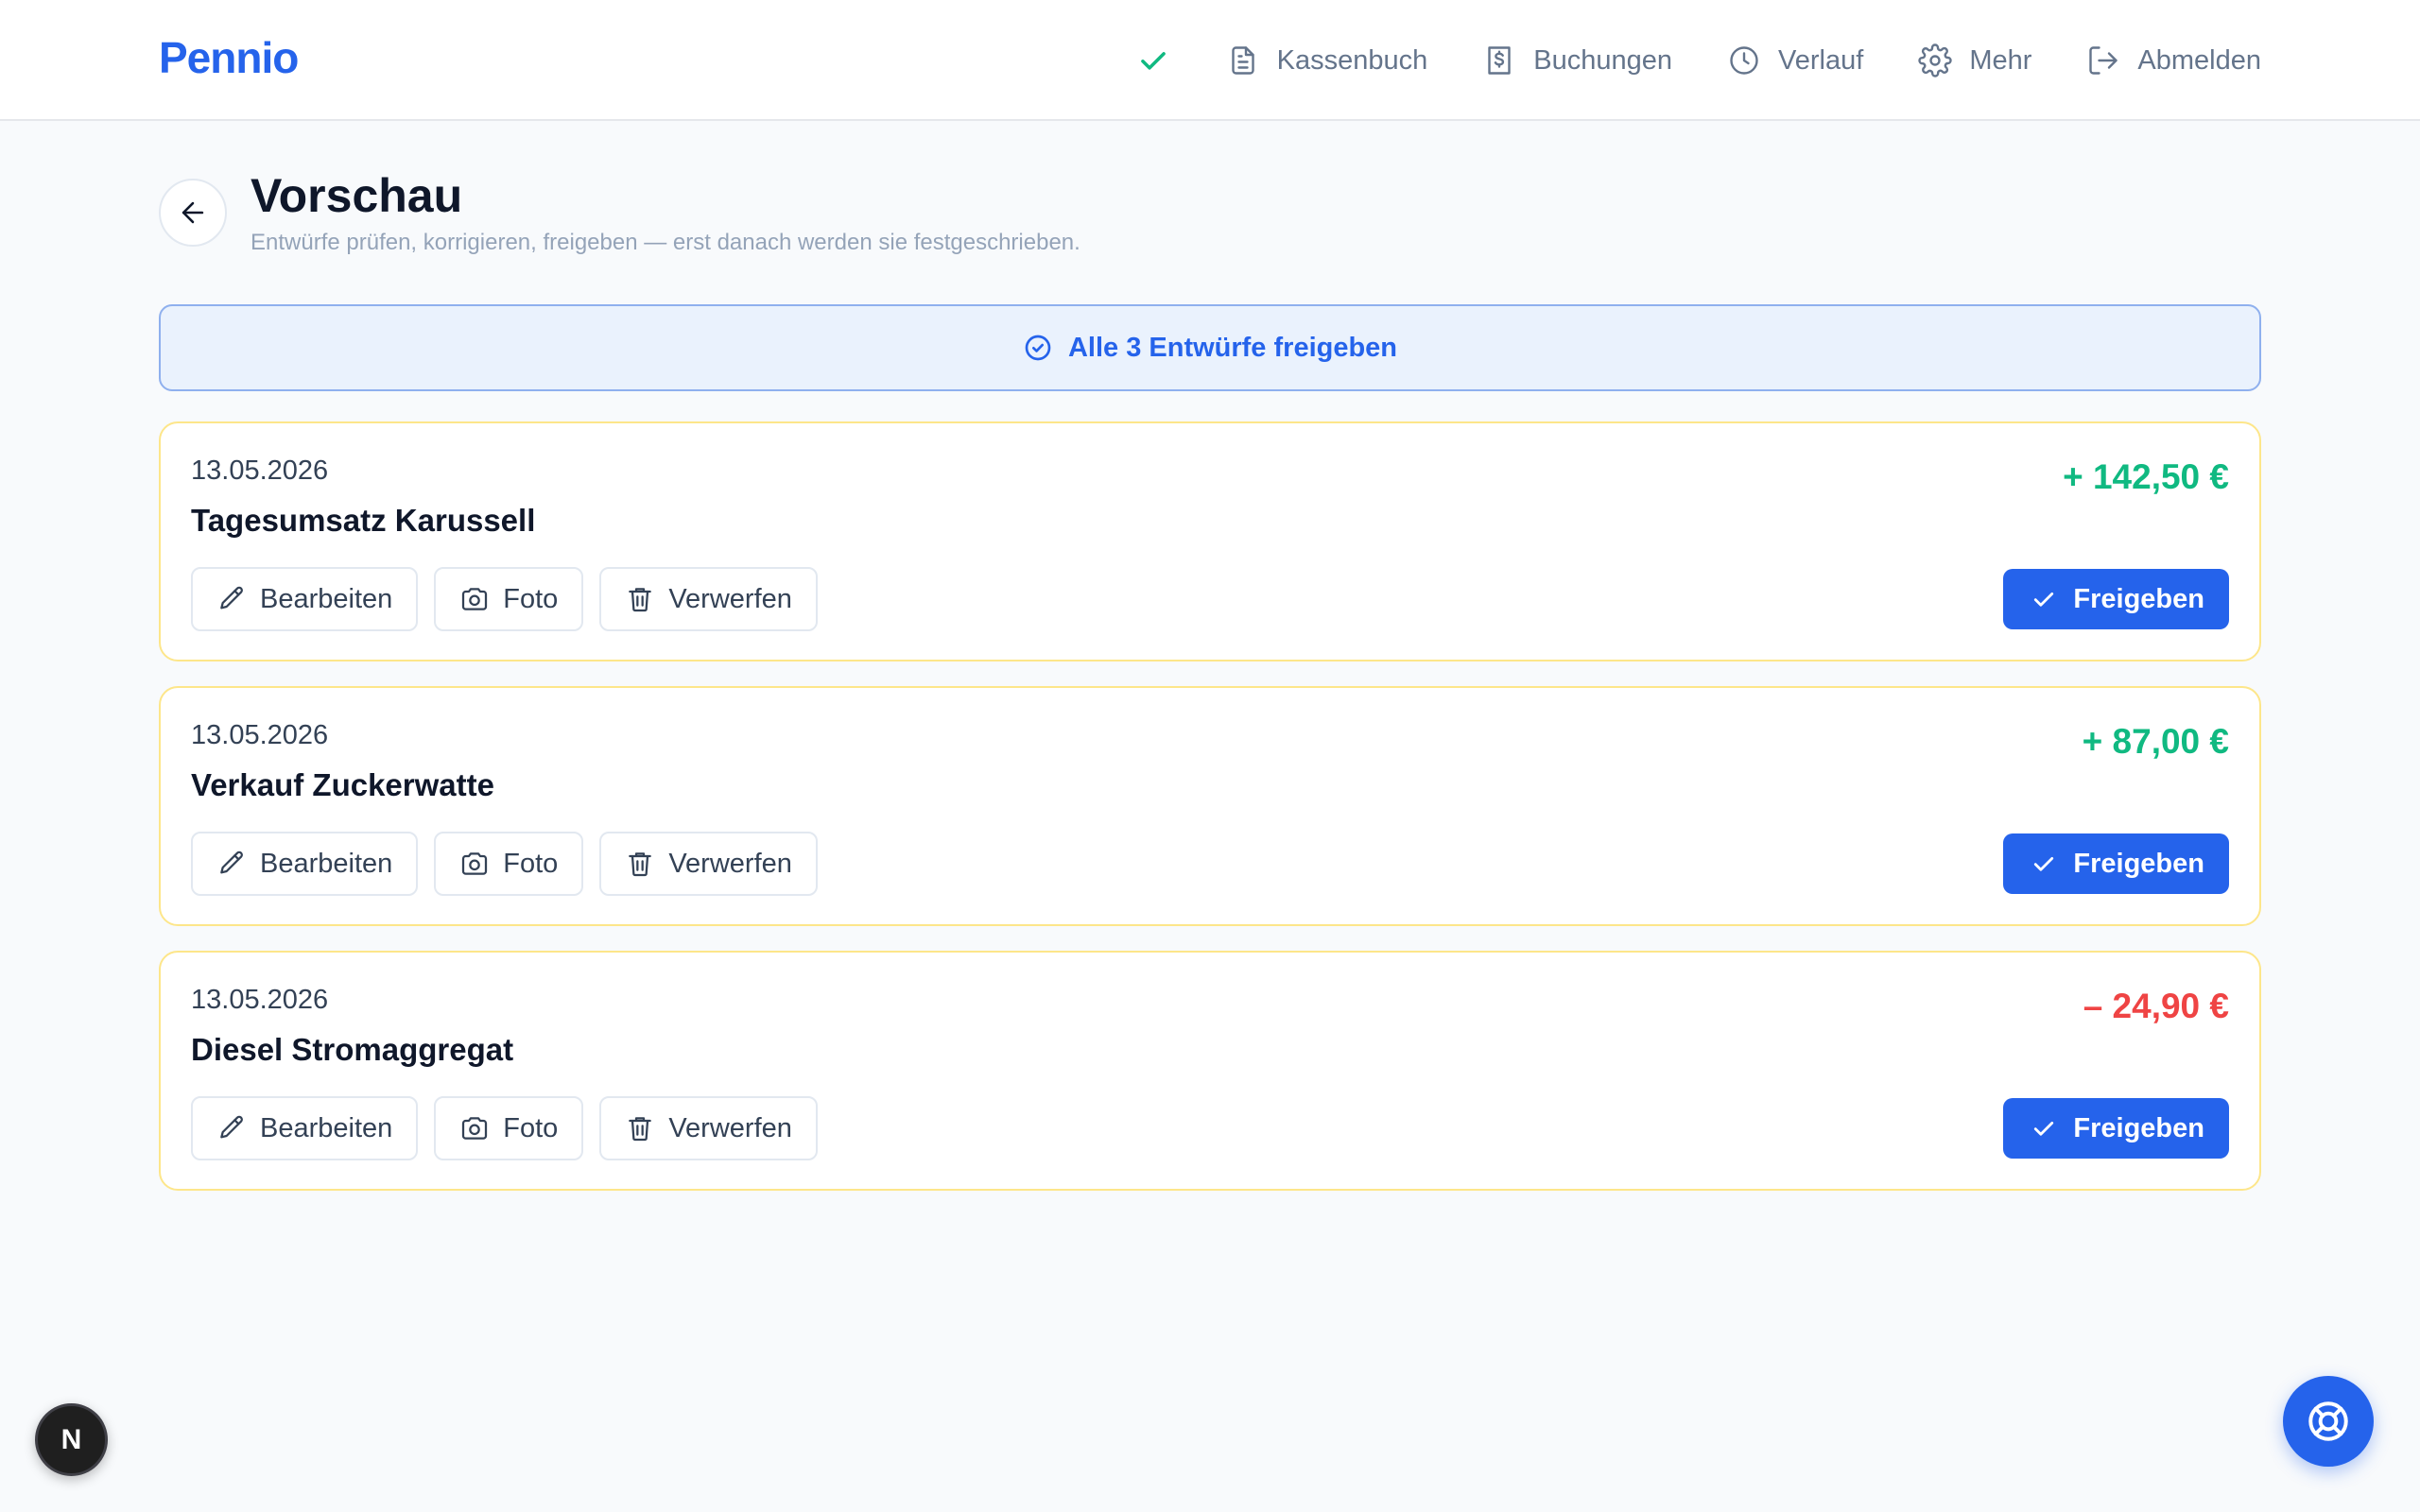 The width and height of the screenshot is (2420, 1512). I want to click on nav-item-abmelden: Abmelden, so click(2173, 60).